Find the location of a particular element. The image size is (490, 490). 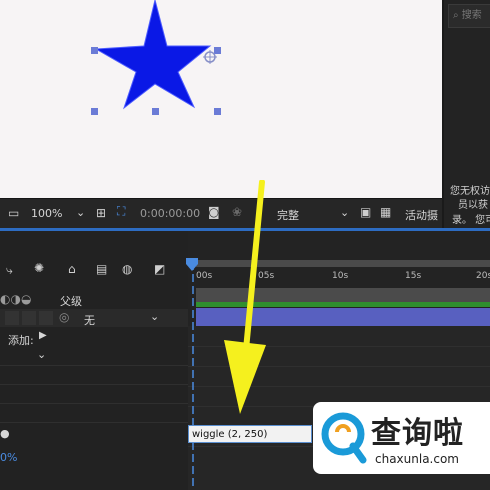

resolution-select: 完整 is located at coordinates (288, 215).